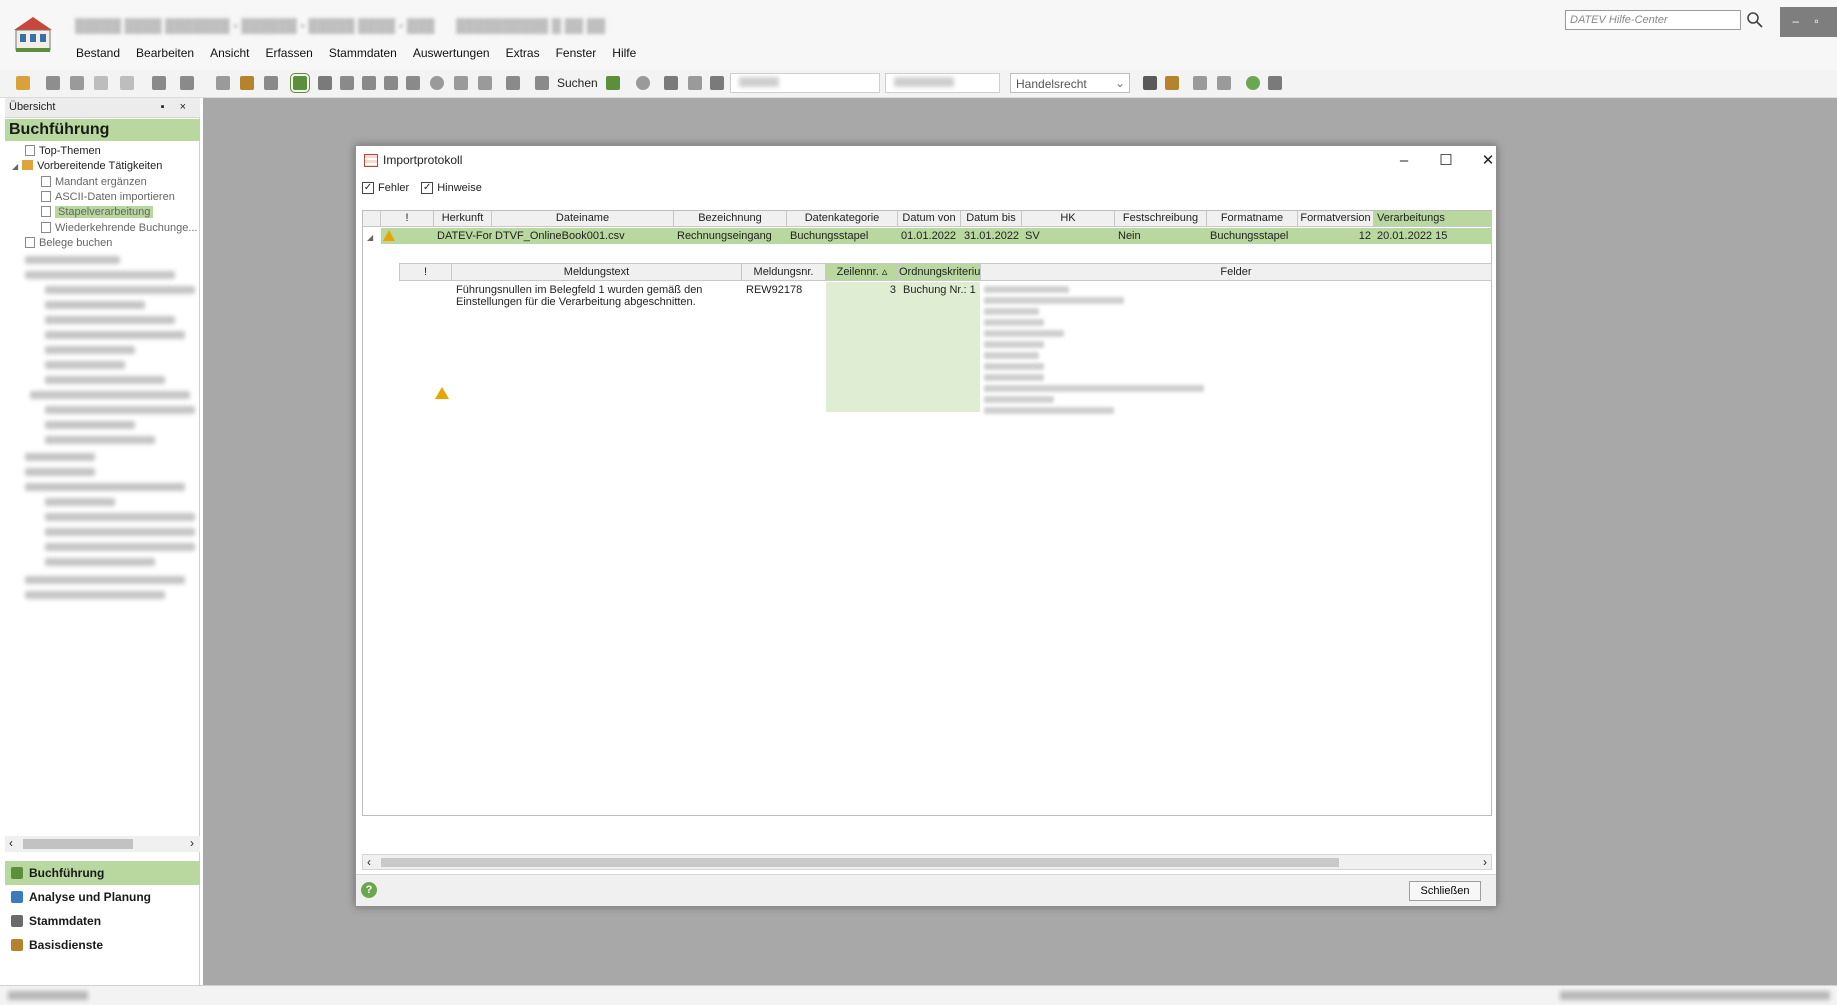 The height and width of the screenshot is (1005, 1837). Describe the element at coordinates (127, 83) in the screenshot. I see `arrow-right-icon` at that location.